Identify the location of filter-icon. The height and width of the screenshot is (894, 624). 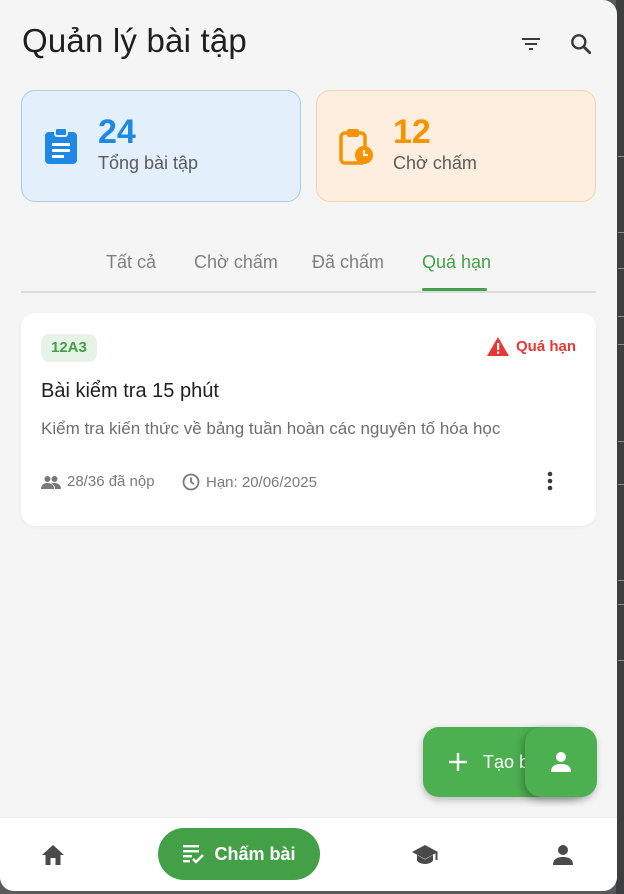
(531, 44).